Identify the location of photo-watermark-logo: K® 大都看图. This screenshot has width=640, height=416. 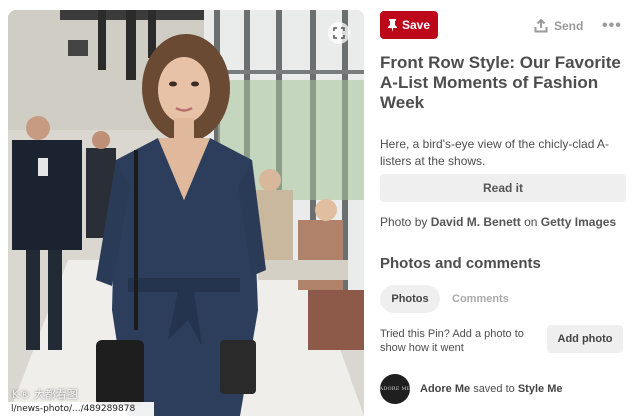
(45, 394).